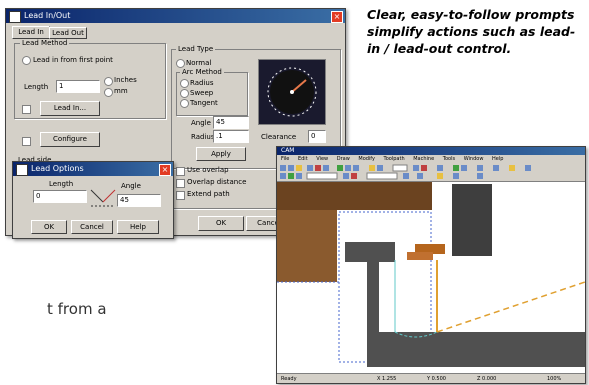 This screenshot has width=589, height=385. What do you see at coordinates (217, 182) in the screenshot?
I see `overlap-distance-label: Overlap distance` at bounding box center [217, 182].